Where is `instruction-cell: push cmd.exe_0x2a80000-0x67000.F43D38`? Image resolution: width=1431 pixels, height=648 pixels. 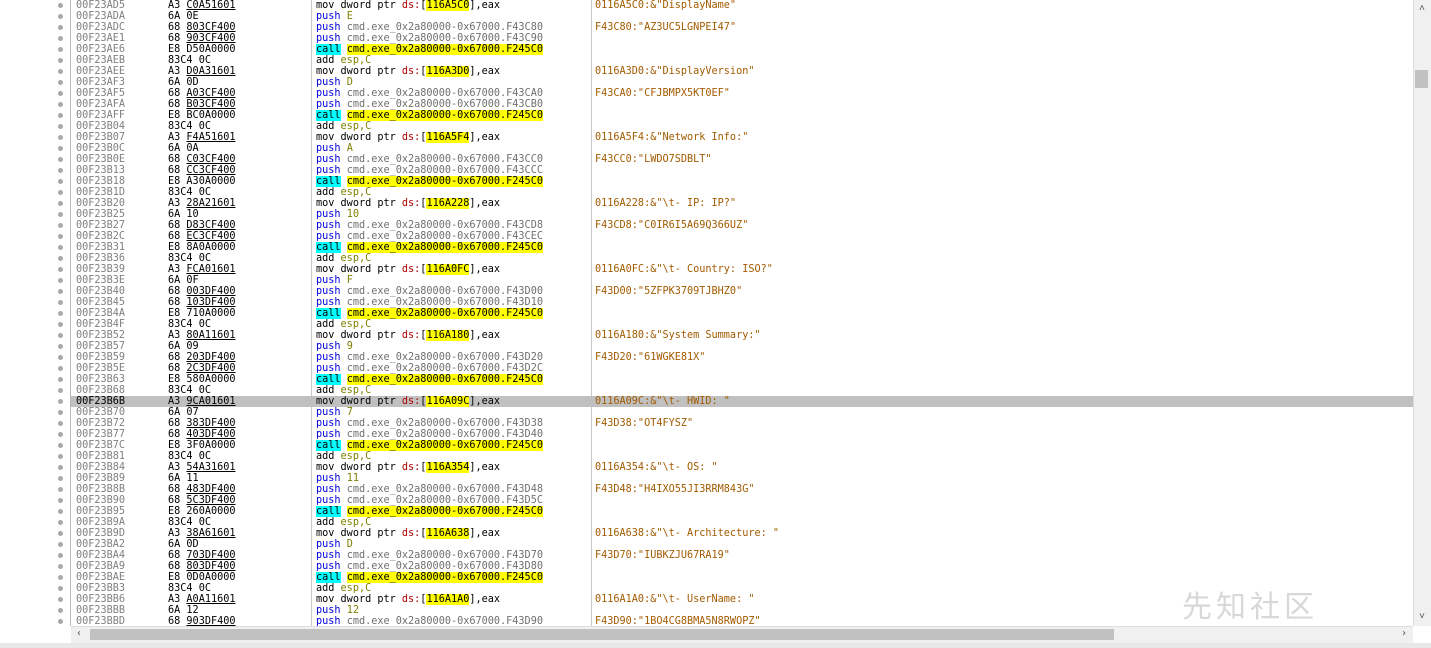
instruction-cell: push cmd.exe_0x2a80000-0x67000.F43D38 is located at coordinates (429, 423).